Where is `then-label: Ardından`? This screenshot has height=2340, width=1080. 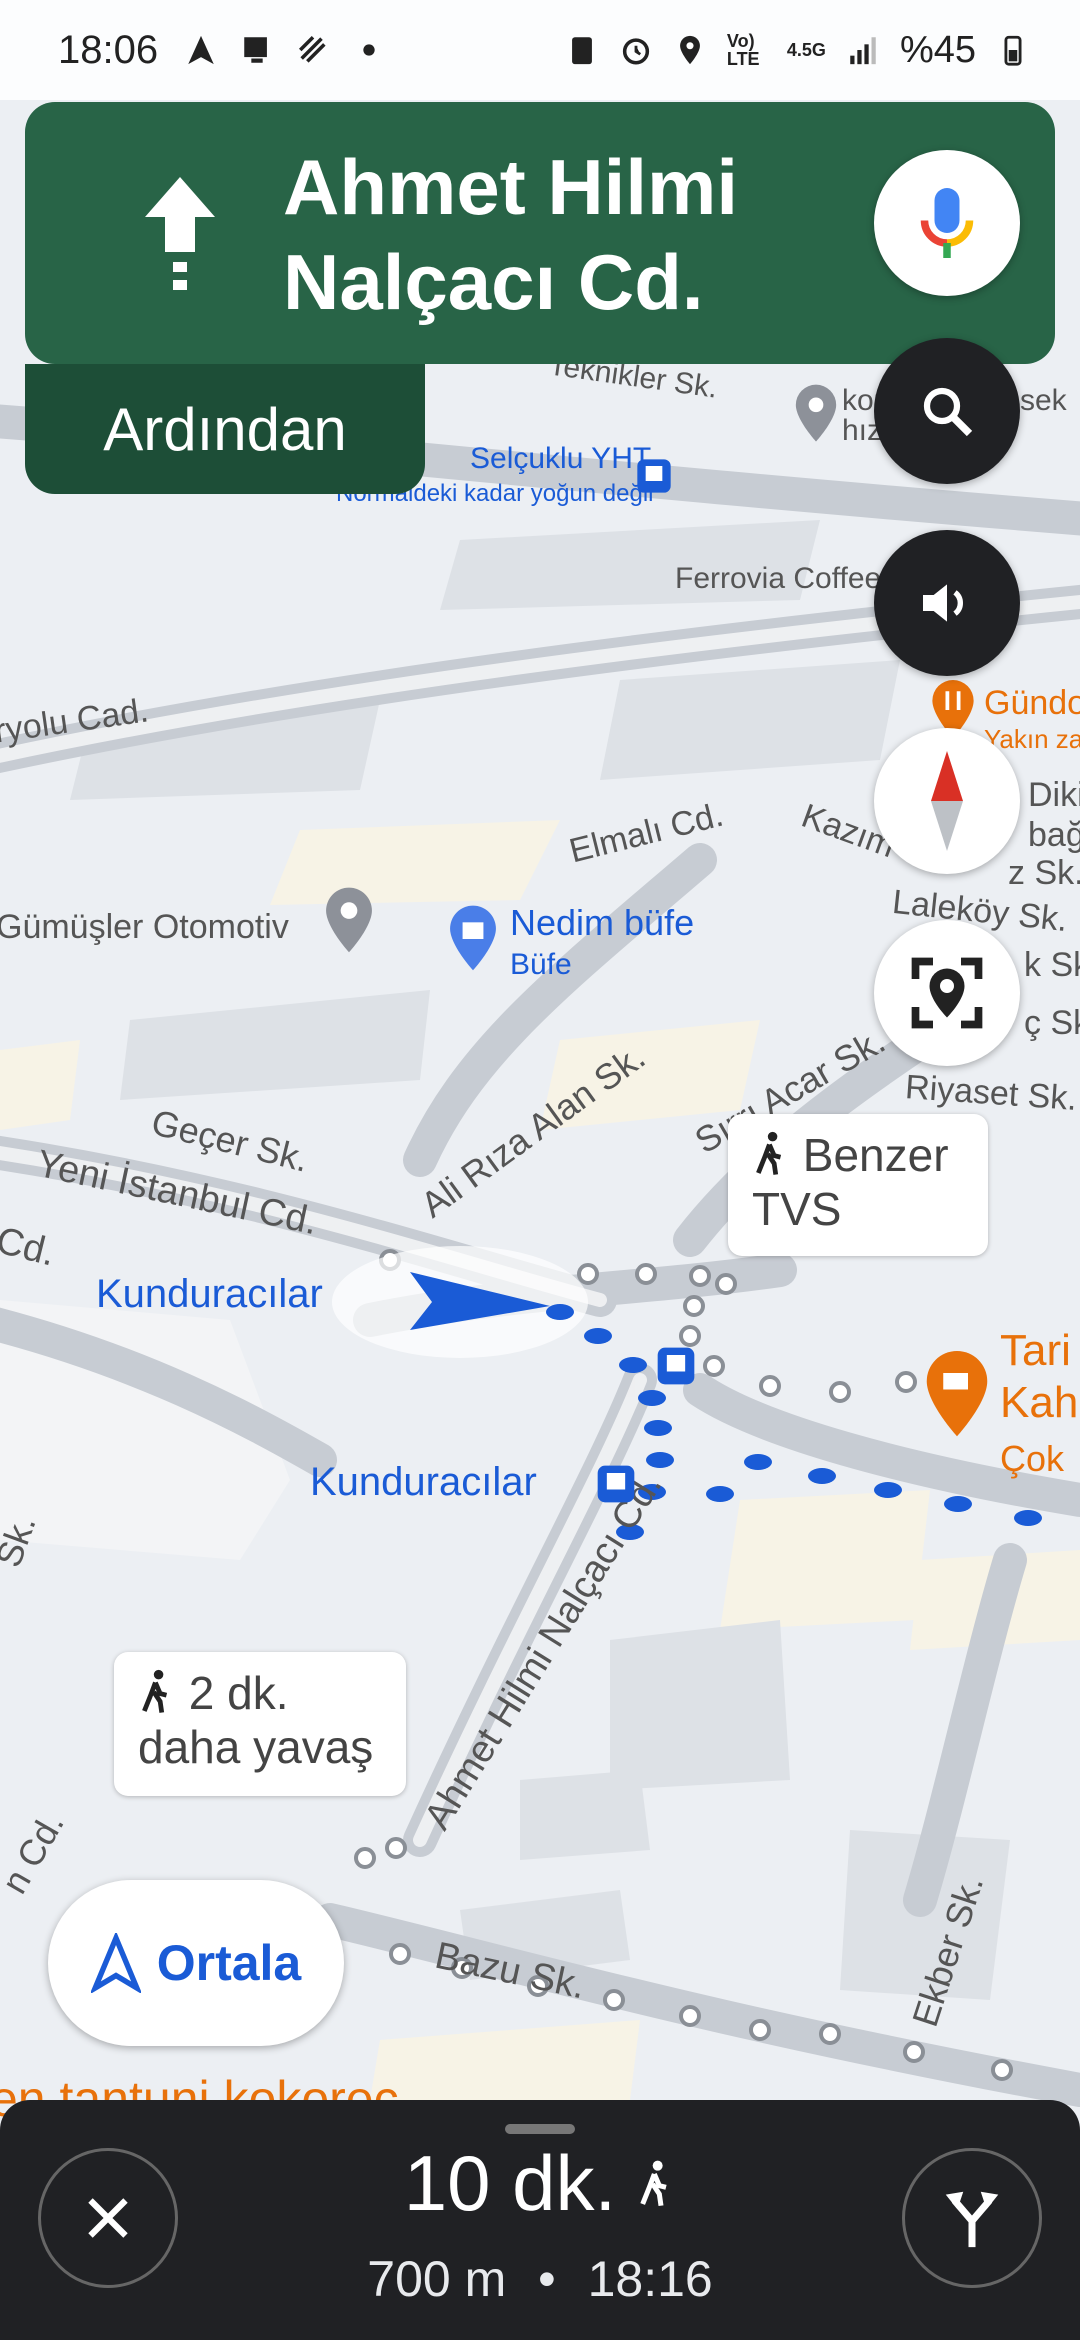 then-label: Ardından is located at coordinates (225, 429).